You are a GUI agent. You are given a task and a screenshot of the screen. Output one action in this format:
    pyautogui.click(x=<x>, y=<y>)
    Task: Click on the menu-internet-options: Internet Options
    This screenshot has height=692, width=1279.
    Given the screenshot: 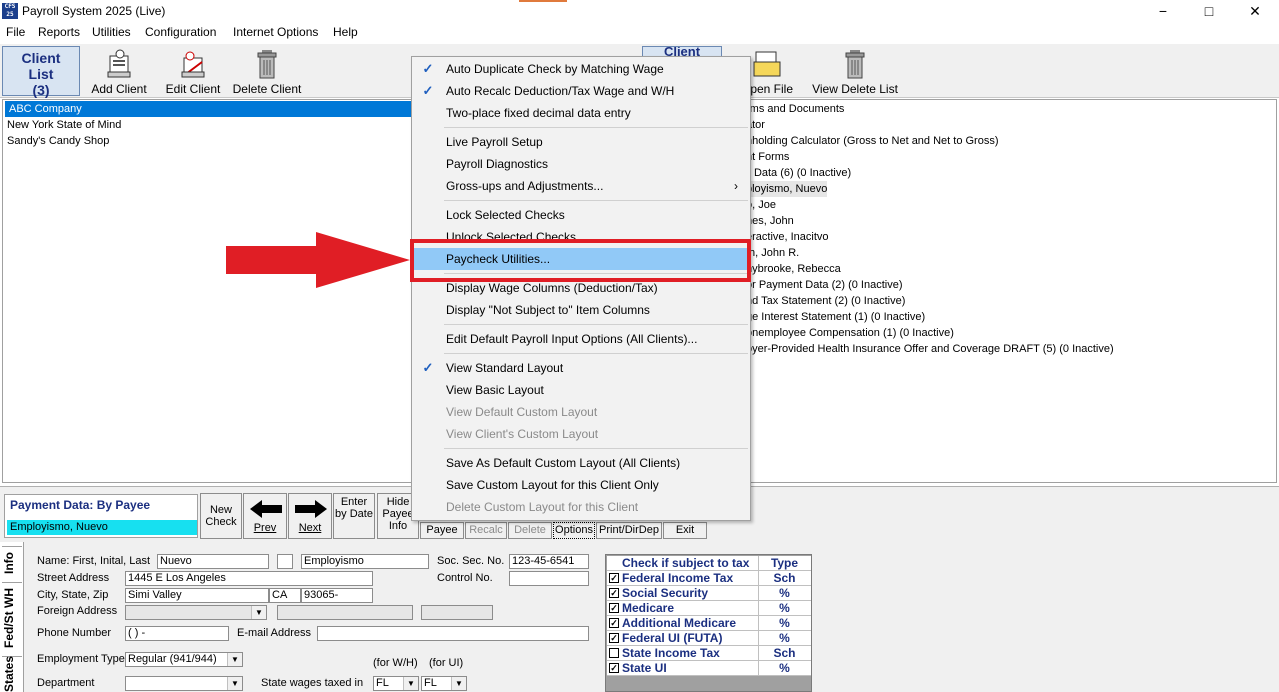 What is the action you would take?
    pyautogui.click(x=275, y=32)
    